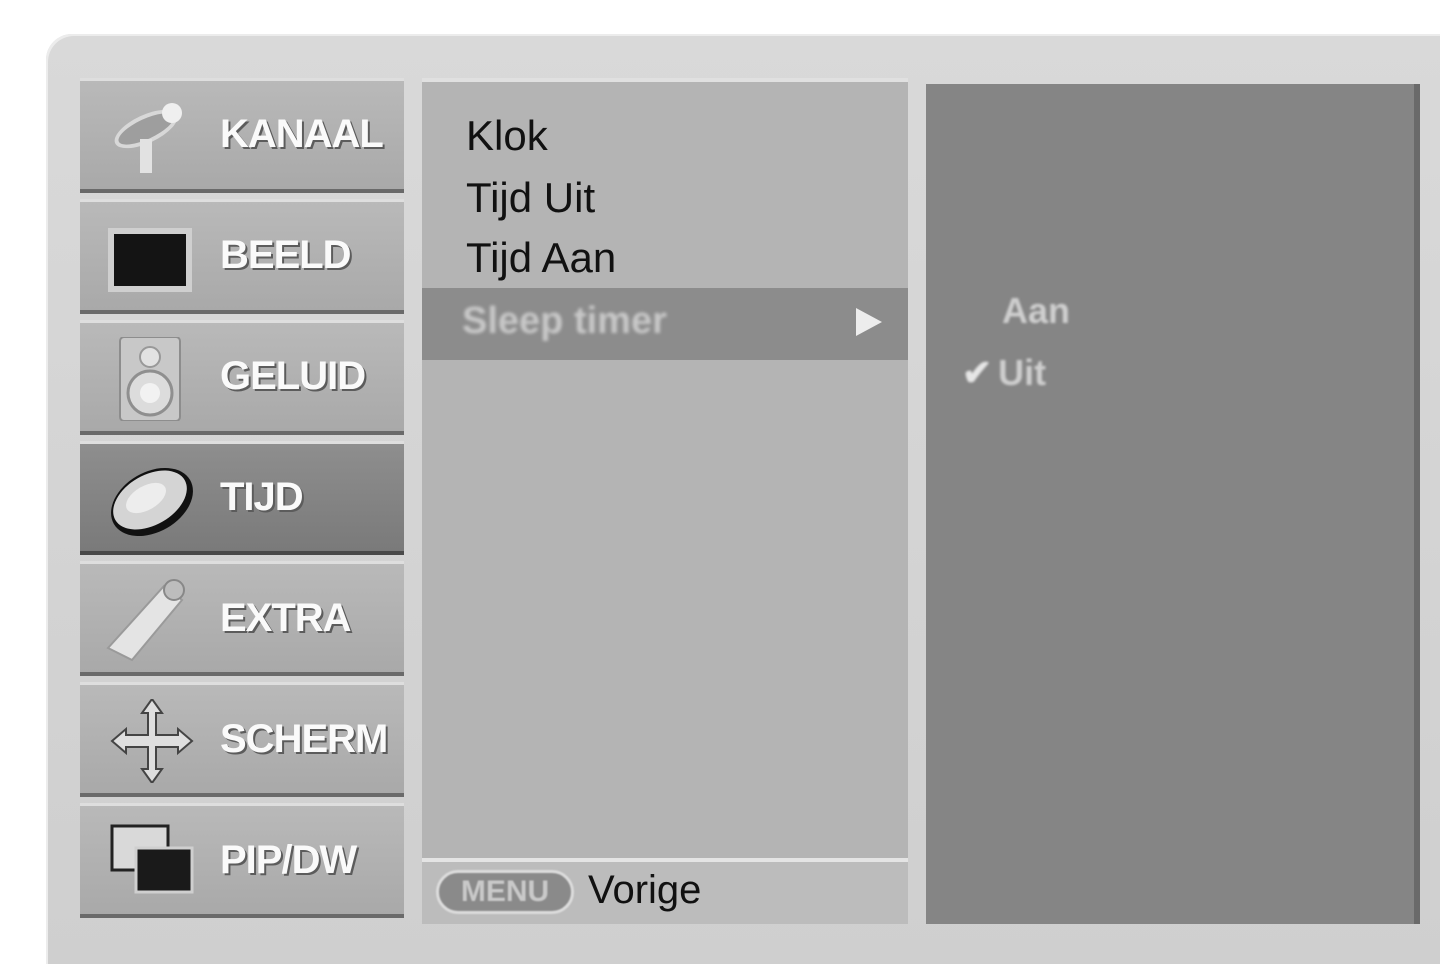 The image size is (1440, 964). I want to click on sidebar-item-label: EXTRA, so click(286, 617).